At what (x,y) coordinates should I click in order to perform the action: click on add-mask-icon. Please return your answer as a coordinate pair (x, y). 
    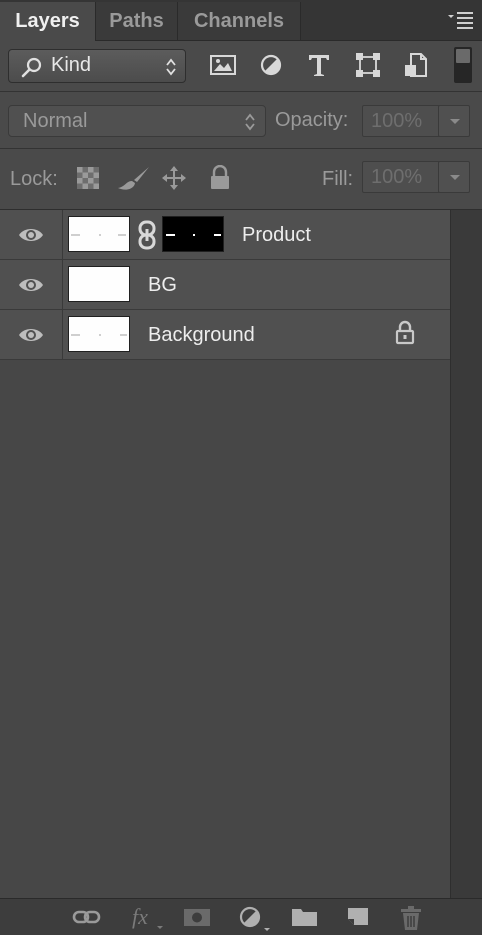
    Looking at the image, I should click on (198, 917).